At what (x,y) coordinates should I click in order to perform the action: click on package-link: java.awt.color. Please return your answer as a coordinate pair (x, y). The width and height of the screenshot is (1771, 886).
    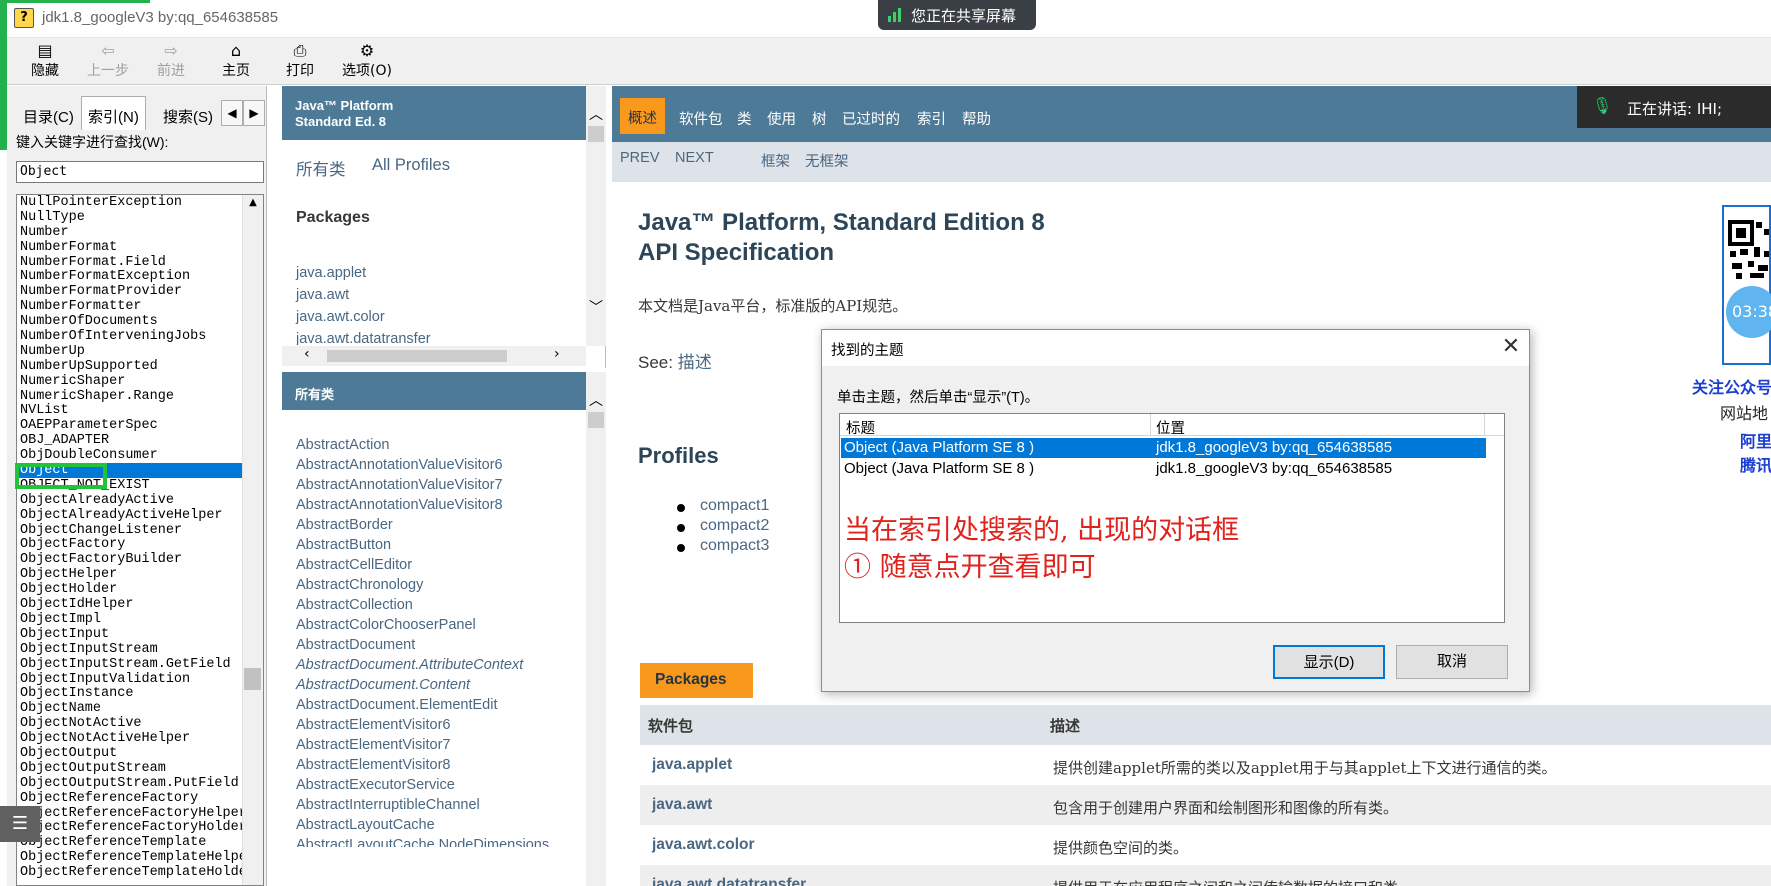
    Looking at the image, I should click on (340, 317).